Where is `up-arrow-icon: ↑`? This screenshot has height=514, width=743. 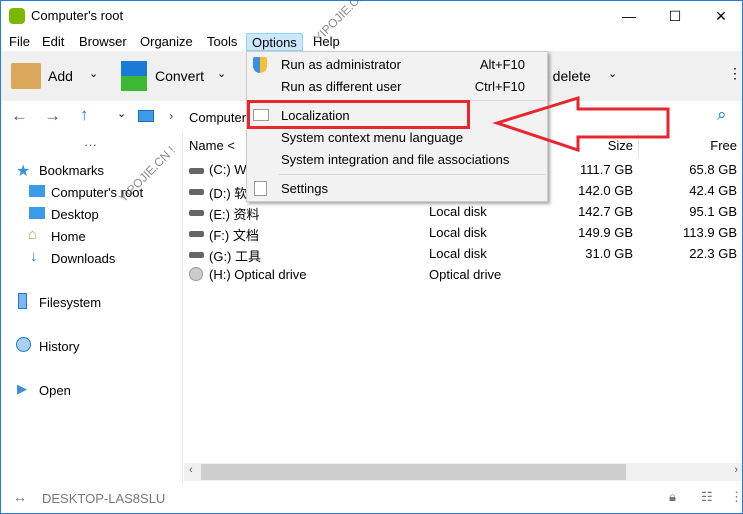 up-arrow-icon: ↑ is located at coordinates (84, 115).